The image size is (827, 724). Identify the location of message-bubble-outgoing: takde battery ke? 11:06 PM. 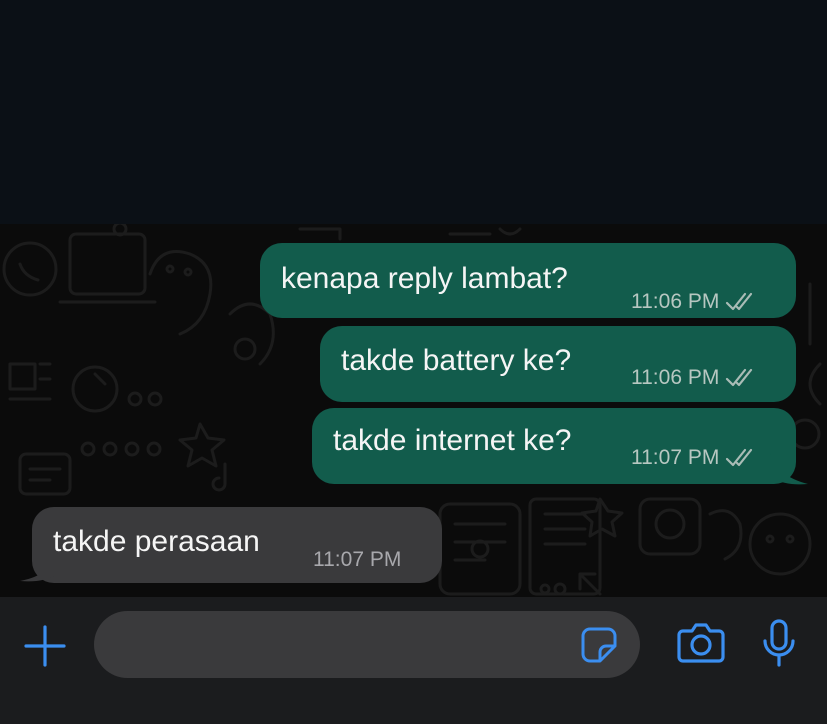
(558, 364).